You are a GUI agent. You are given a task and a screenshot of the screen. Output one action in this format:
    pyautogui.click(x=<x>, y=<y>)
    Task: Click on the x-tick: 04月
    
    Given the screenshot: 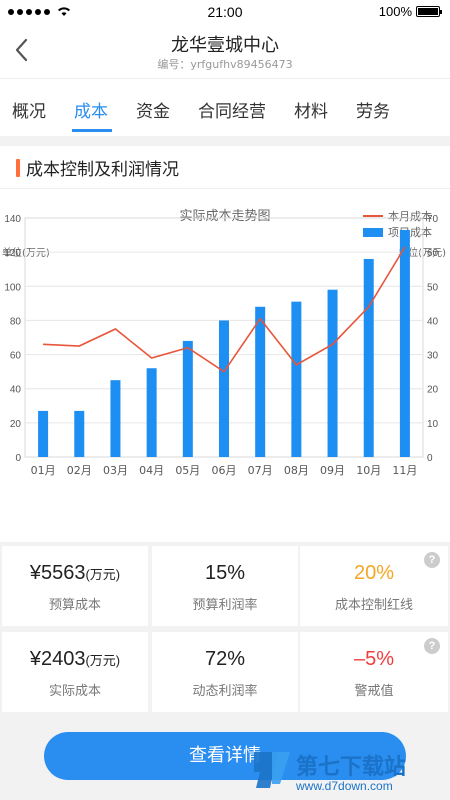 What is the action you would take?
    pyautogui.click(x=151, y=470)
    